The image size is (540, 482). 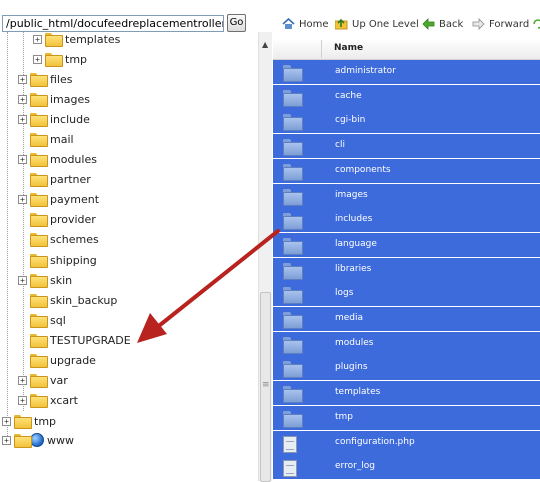 I want to click on tree-item-templates: + templates, so click(x=76, y=40).